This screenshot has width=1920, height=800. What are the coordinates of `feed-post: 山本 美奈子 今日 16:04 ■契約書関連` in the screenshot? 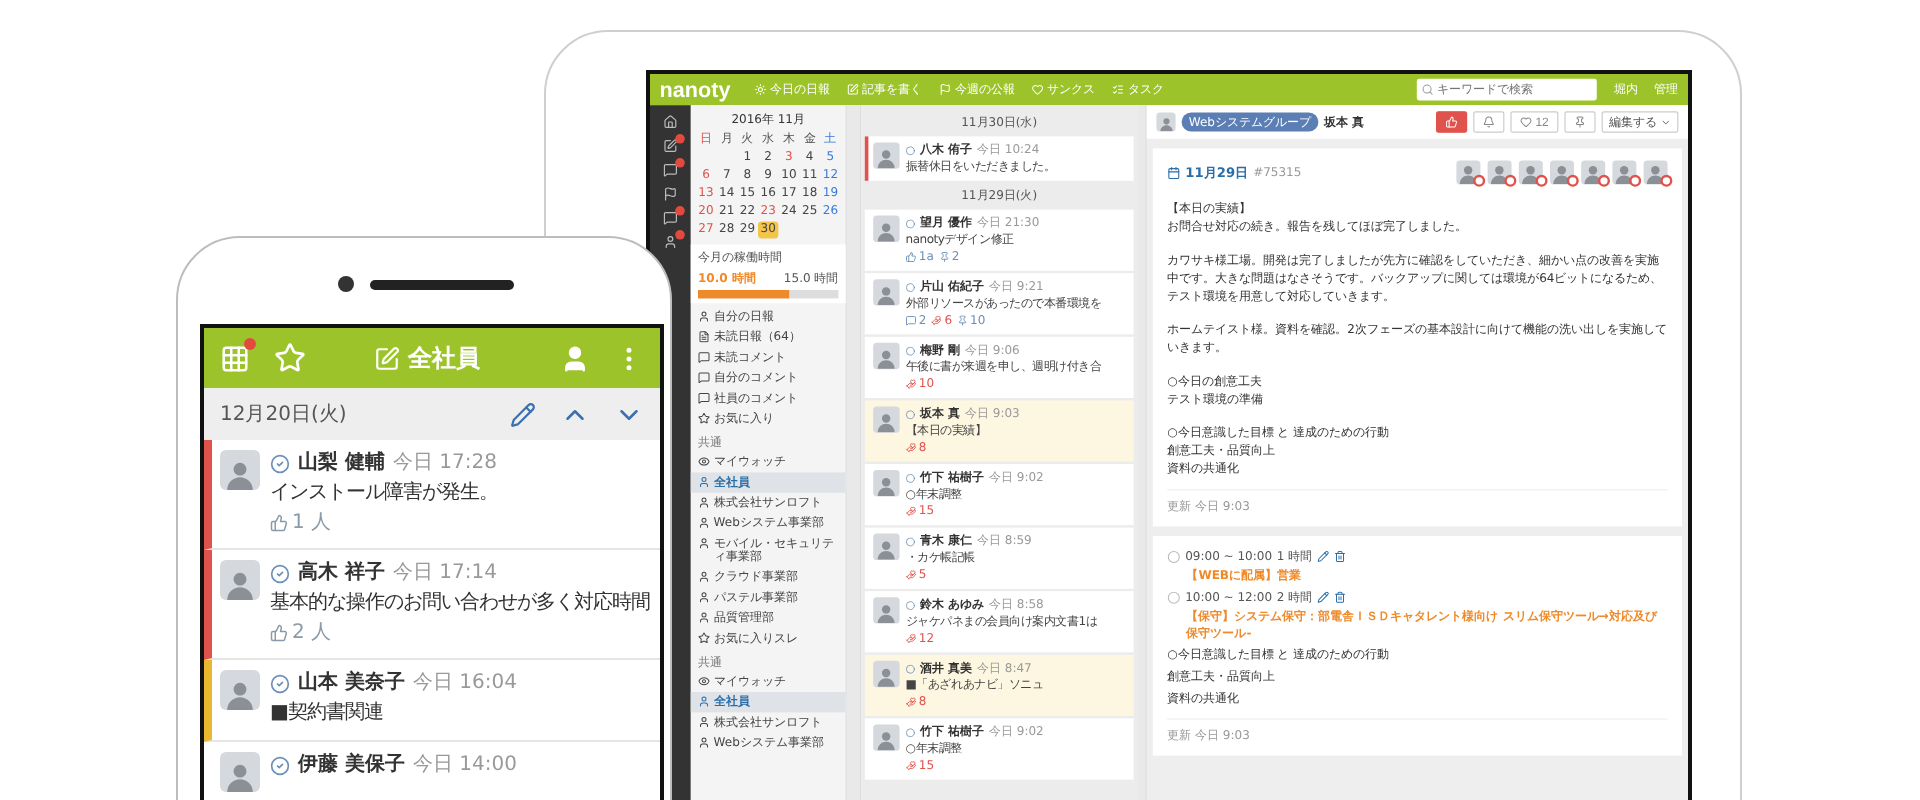 It's located at (432, 701).